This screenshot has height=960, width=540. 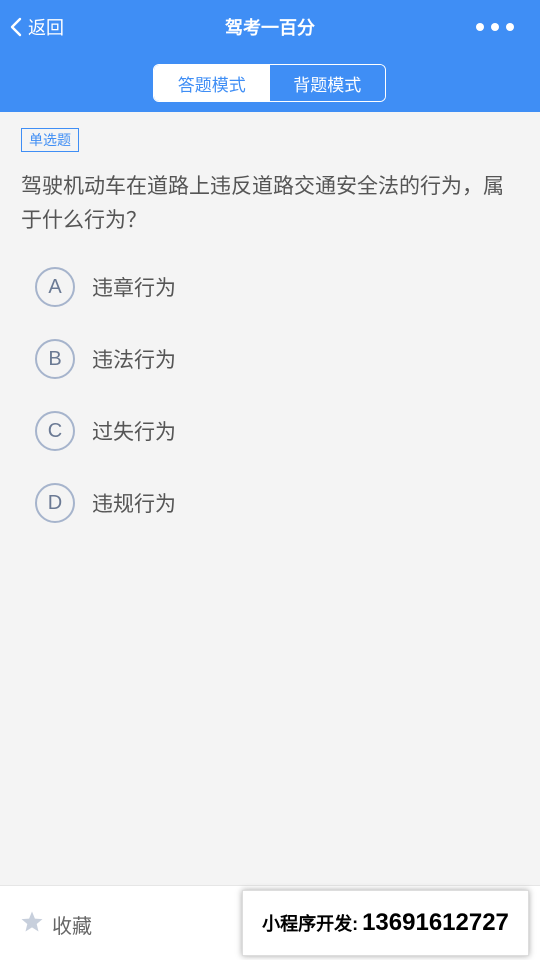 I want to click on option-b: B 违法行为, so click(x=275, y=359).